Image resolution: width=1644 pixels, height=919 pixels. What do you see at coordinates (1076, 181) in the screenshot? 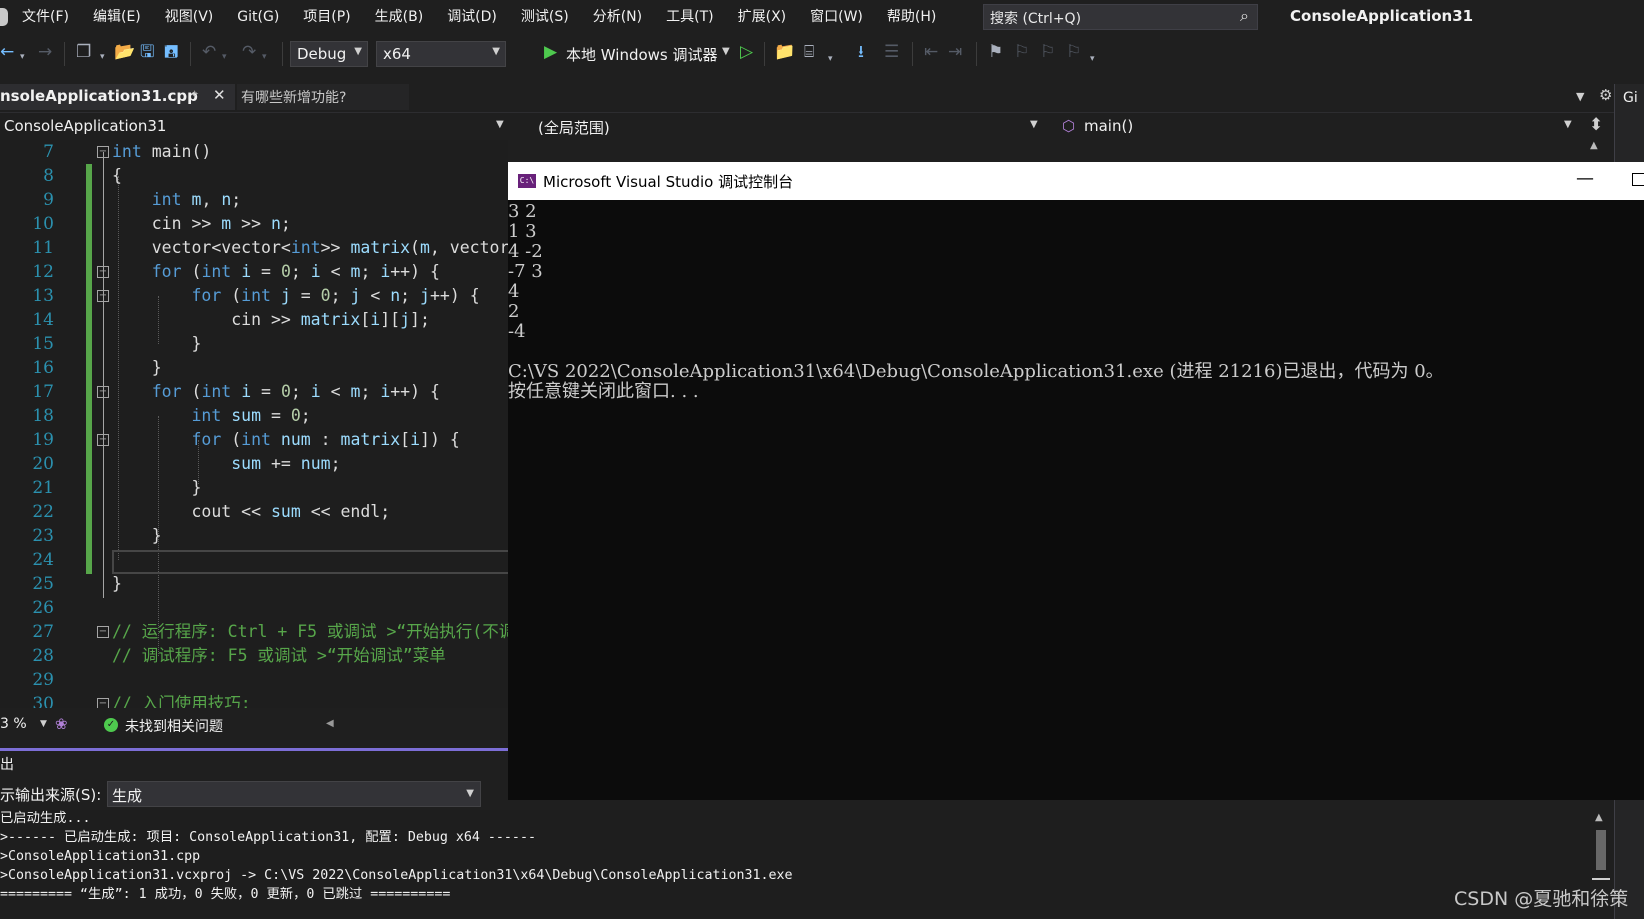
I see `console-title-bar: C:\ Microsoft Visual Studio 调试控制台 —` at bounding box center [1076, 181].